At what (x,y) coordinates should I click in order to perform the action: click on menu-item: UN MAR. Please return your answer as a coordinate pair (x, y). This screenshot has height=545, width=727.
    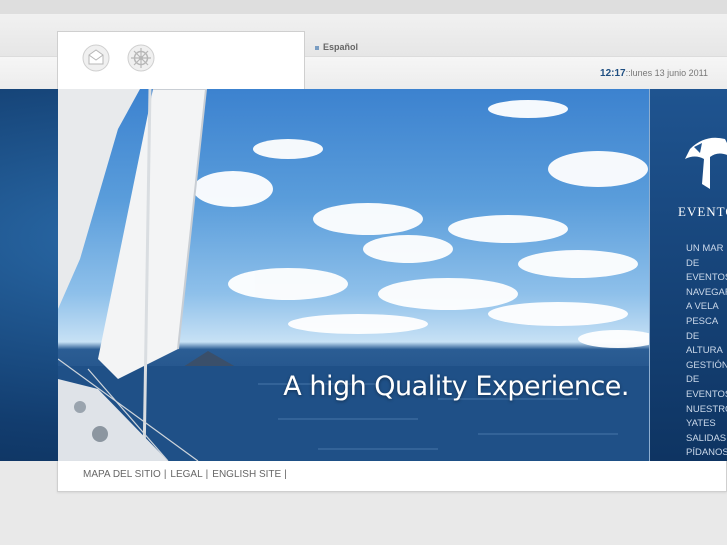
    Looking at the image, I should click on (706, 249).